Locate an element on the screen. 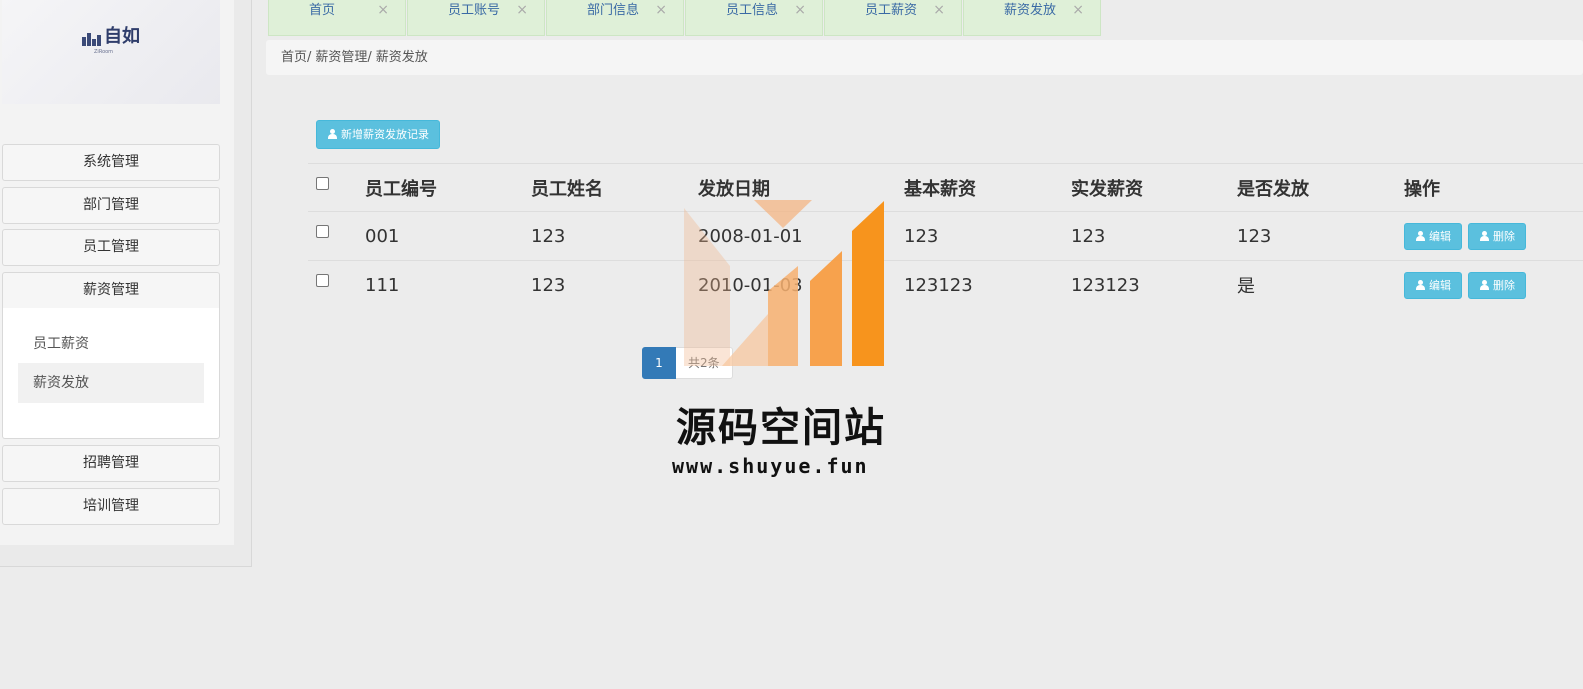 The image size is (1583, 689). submenu-employee-salary: 员工薪资 is located at coordinates (111, 344).